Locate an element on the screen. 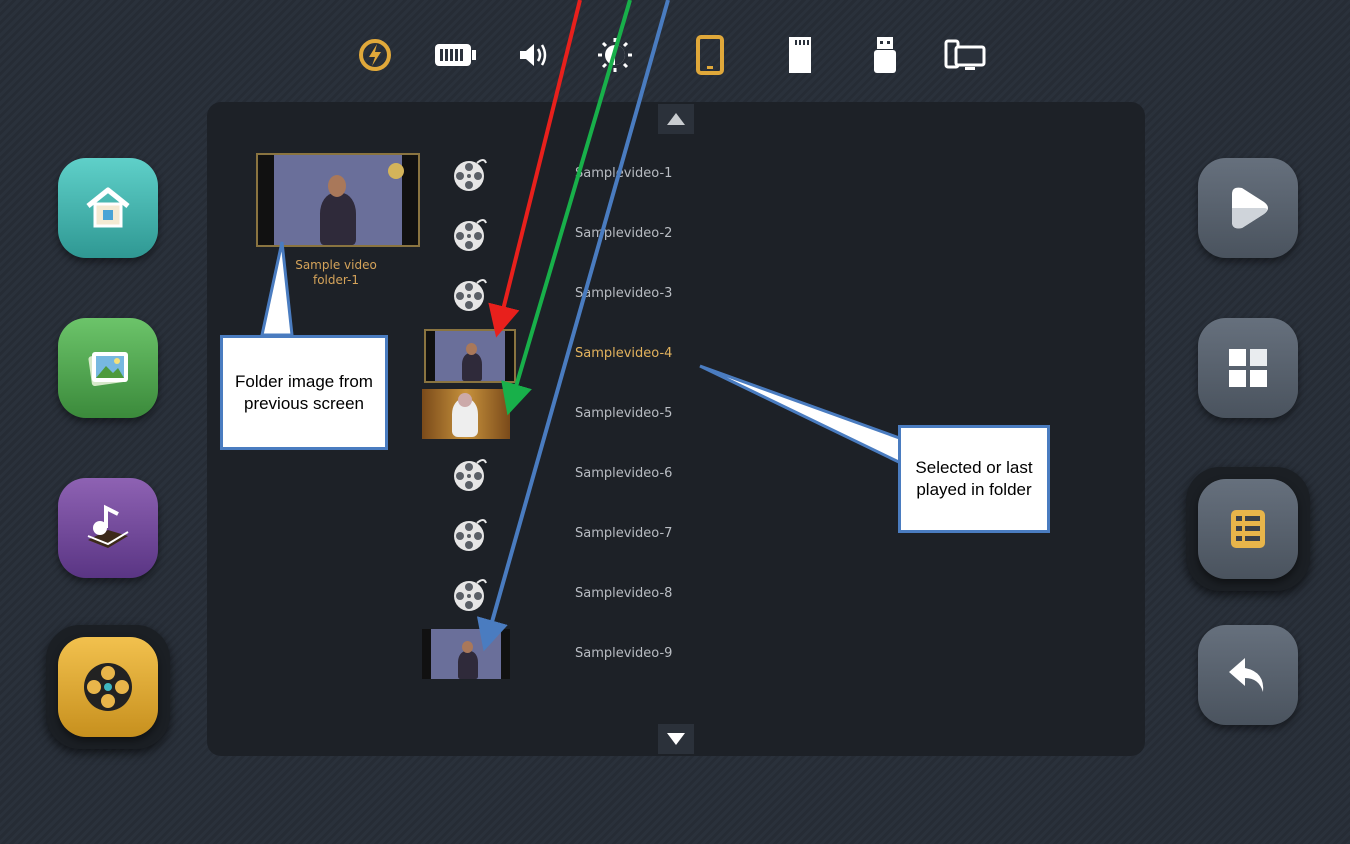  play-icon is located at coordinates (1250, 208).